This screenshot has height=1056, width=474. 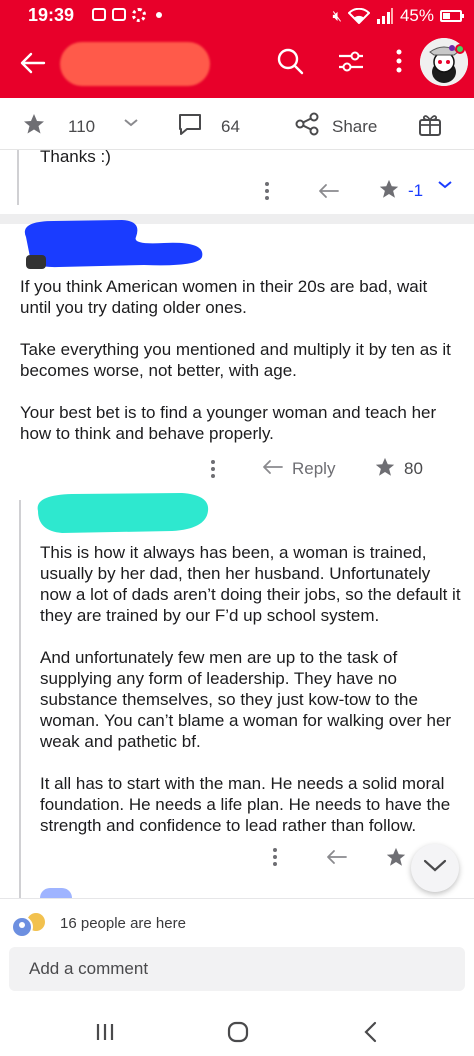 I want to click on active-users-avatars, so click(x=28, y=925).